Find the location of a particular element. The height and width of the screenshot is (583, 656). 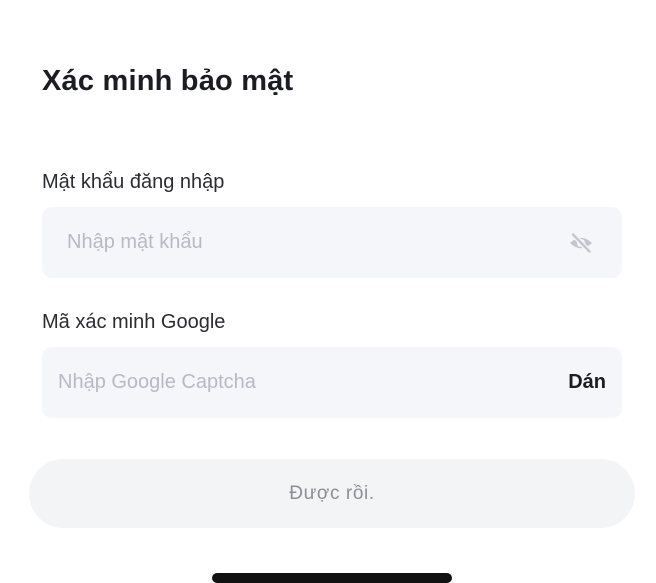

password-field is located at coordinates (332, 242).